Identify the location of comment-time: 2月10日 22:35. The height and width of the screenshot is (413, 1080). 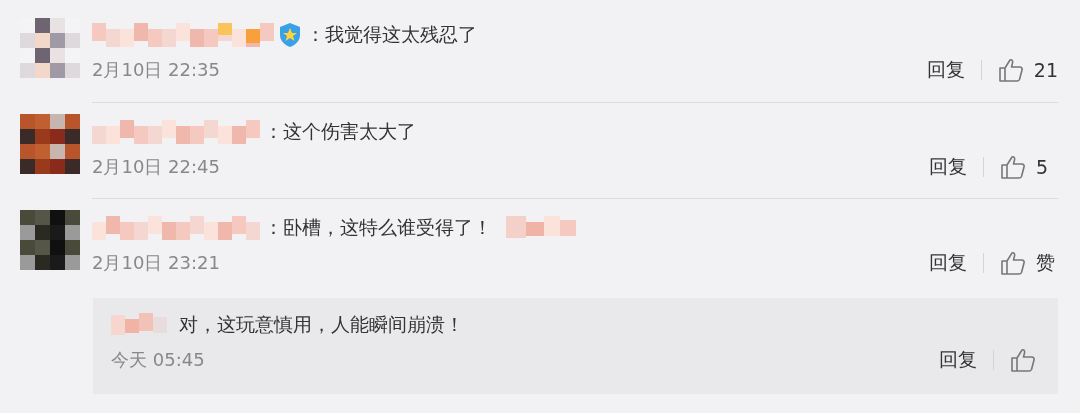
(156, 70).